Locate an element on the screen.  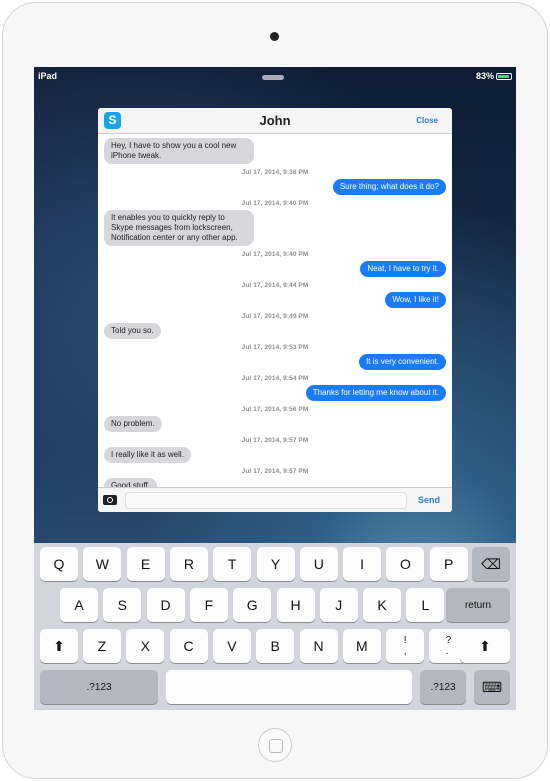
incoming-message: Good stuff. is located at coordinates (275, 482).